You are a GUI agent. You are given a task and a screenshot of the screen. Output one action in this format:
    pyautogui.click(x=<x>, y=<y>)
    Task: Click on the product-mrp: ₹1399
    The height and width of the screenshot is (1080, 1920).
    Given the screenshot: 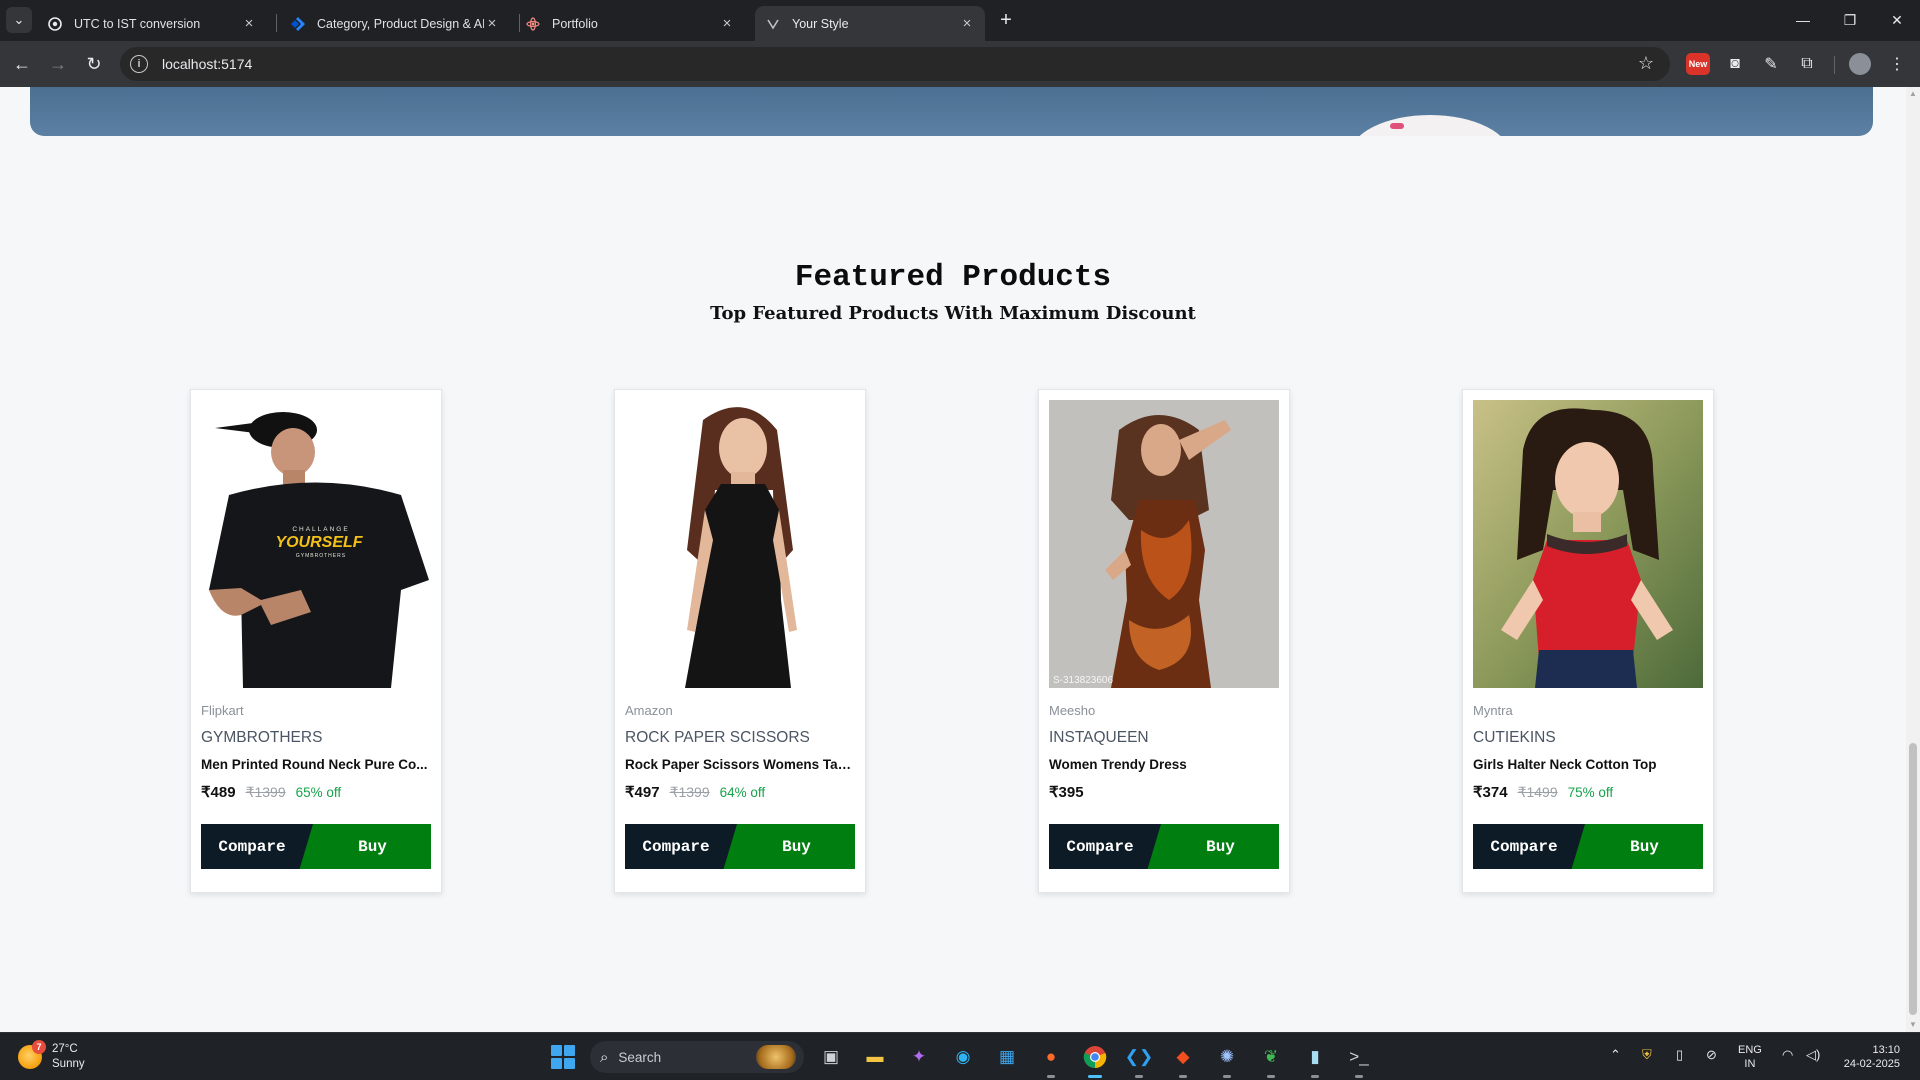 What is the action you would take?
    pyautogui.click(x=265, y=792)
    